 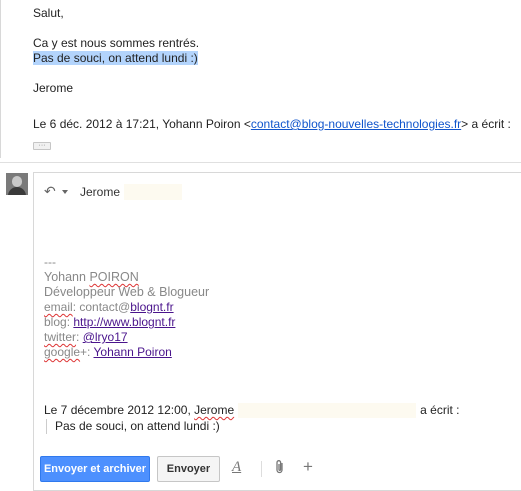 I want to click on toolbar-divider, so click(x=261, y=469).